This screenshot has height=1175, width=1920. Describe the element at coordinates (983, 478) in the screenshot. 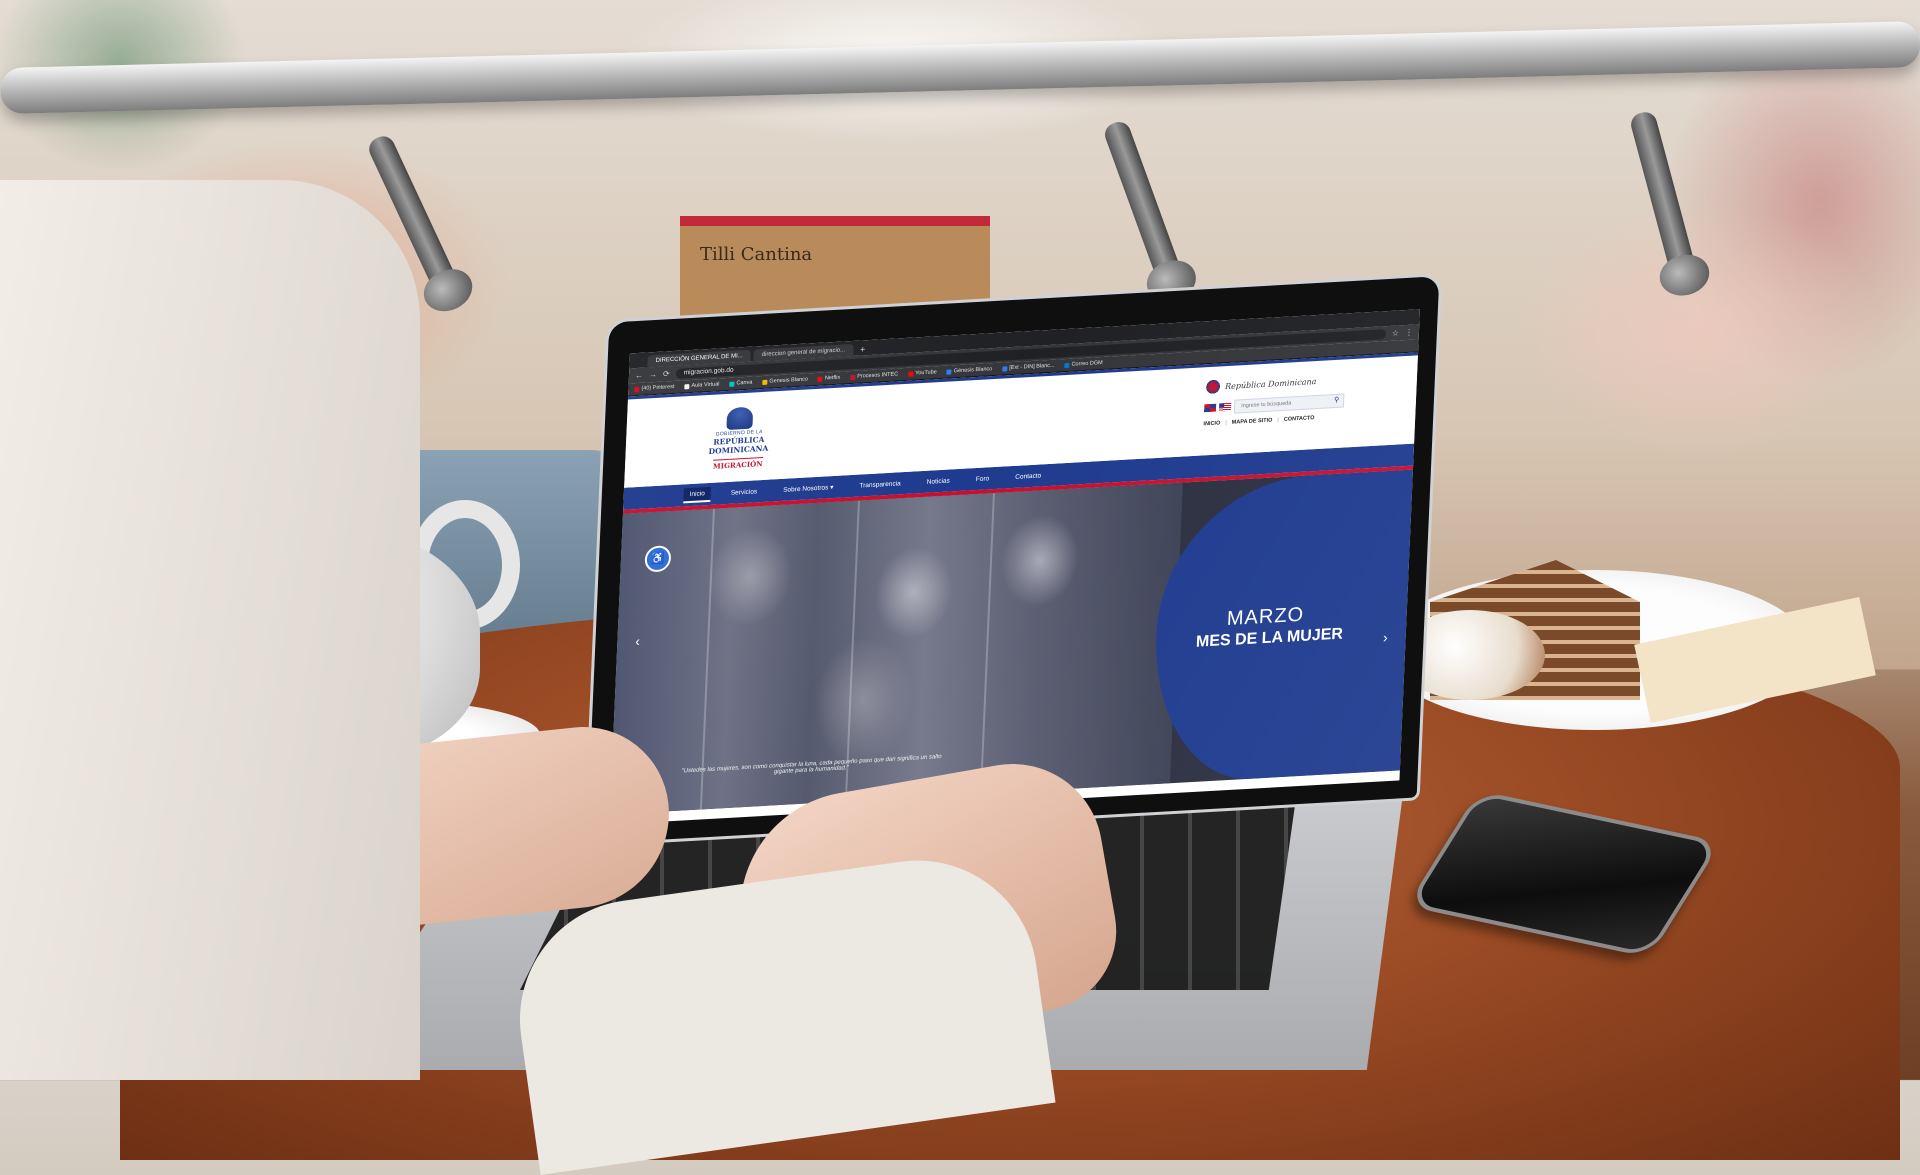

I see `nav-foro: Foro` at that location.